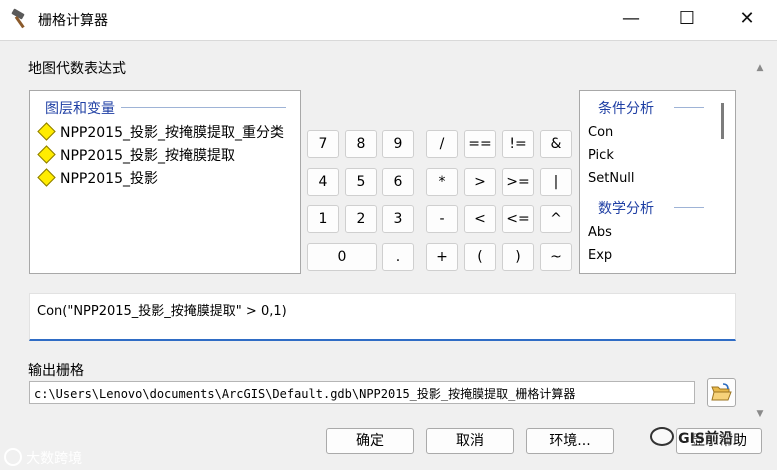  What do you see at coordinates (18, 18) in the screenshot?
I see `hammer-icon` at bounding box center [18, 18].